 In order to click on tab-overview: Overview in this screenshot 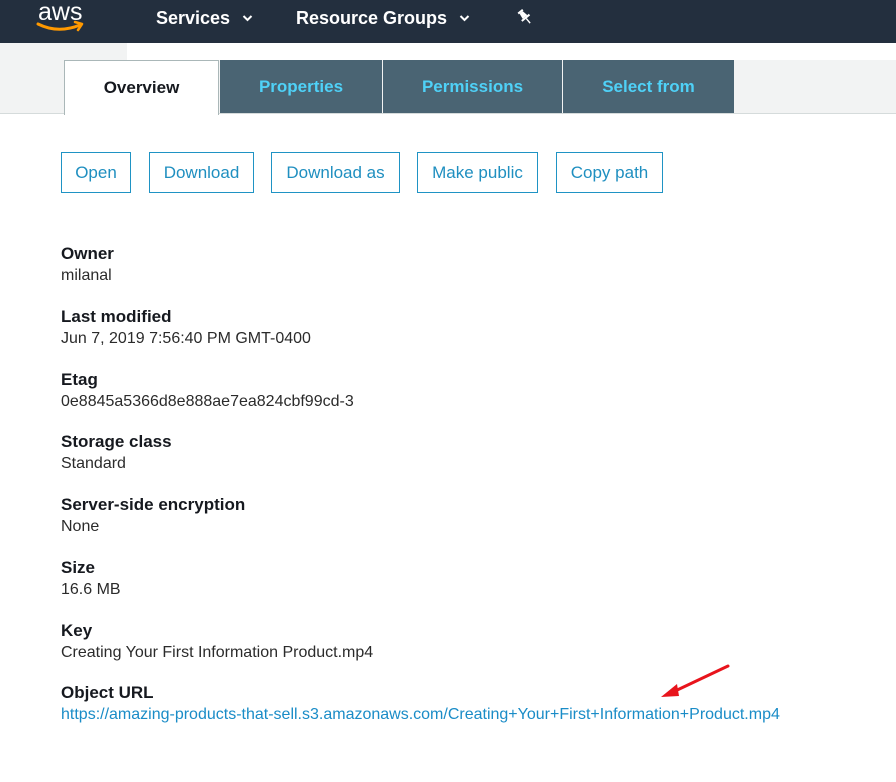, I will do `click(141, 87)`.